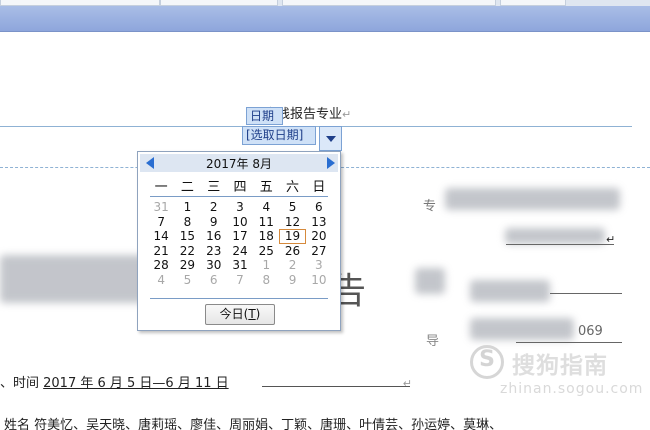 This screenshot has height=430, width=650. I want to click on date-line-value: 2017 年 6 月 5 日—6 月 11 日, so click(136, 383).